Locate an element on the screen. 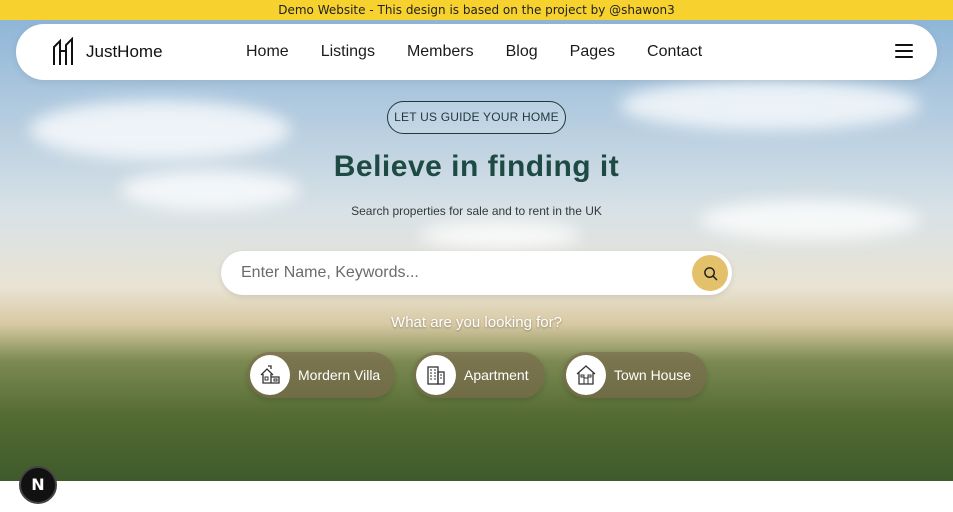 This screenshot has width=953, height=512. category-town-house: Town House is located at coordinates (635, 375).